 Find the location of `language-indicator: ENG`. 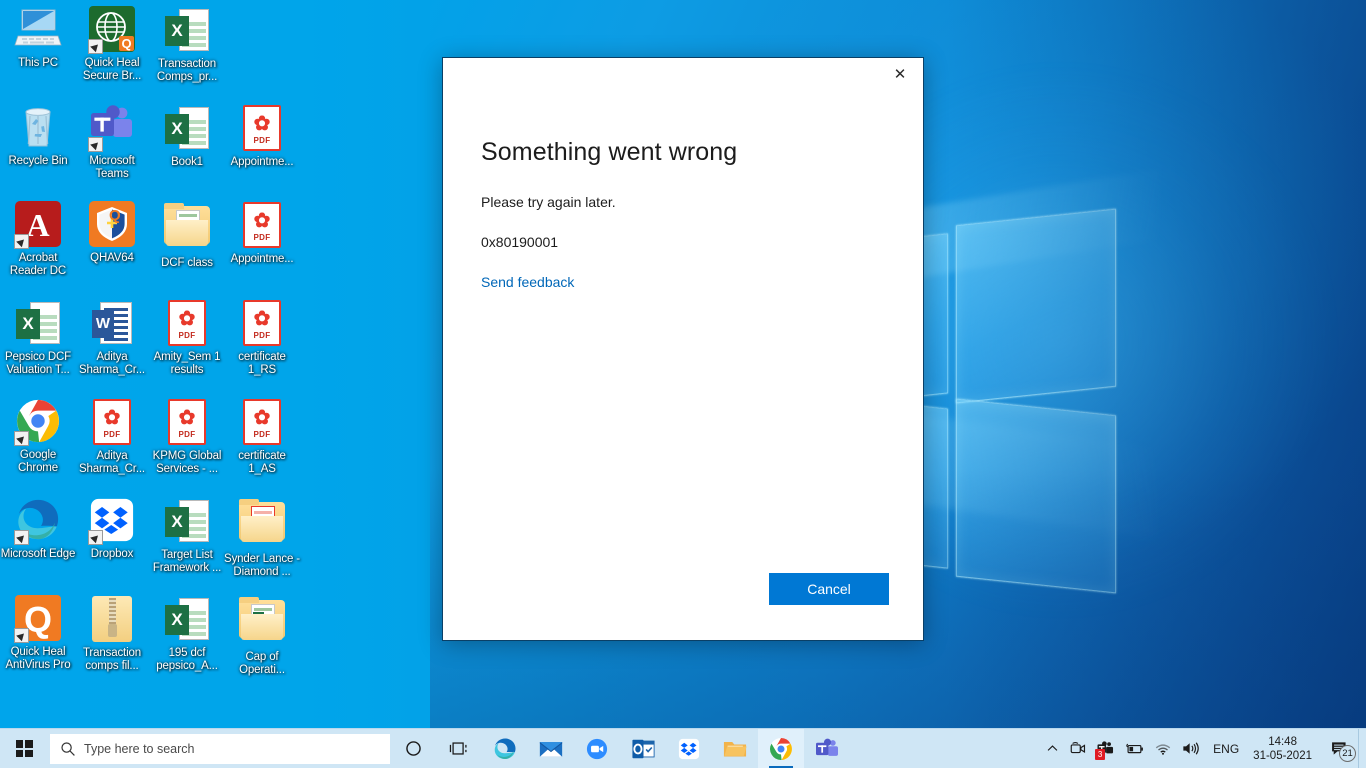

language-indicator: ENG is located at coordinates (1226, 748).